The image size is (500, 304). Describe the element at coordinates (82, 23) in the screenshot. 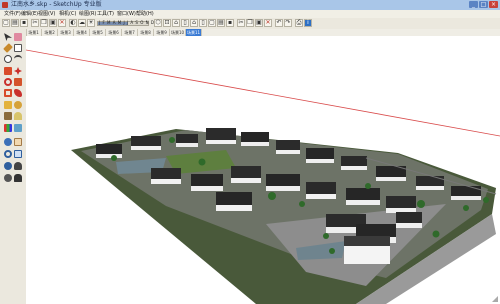

I see `fog-icon: ☁` at that location.